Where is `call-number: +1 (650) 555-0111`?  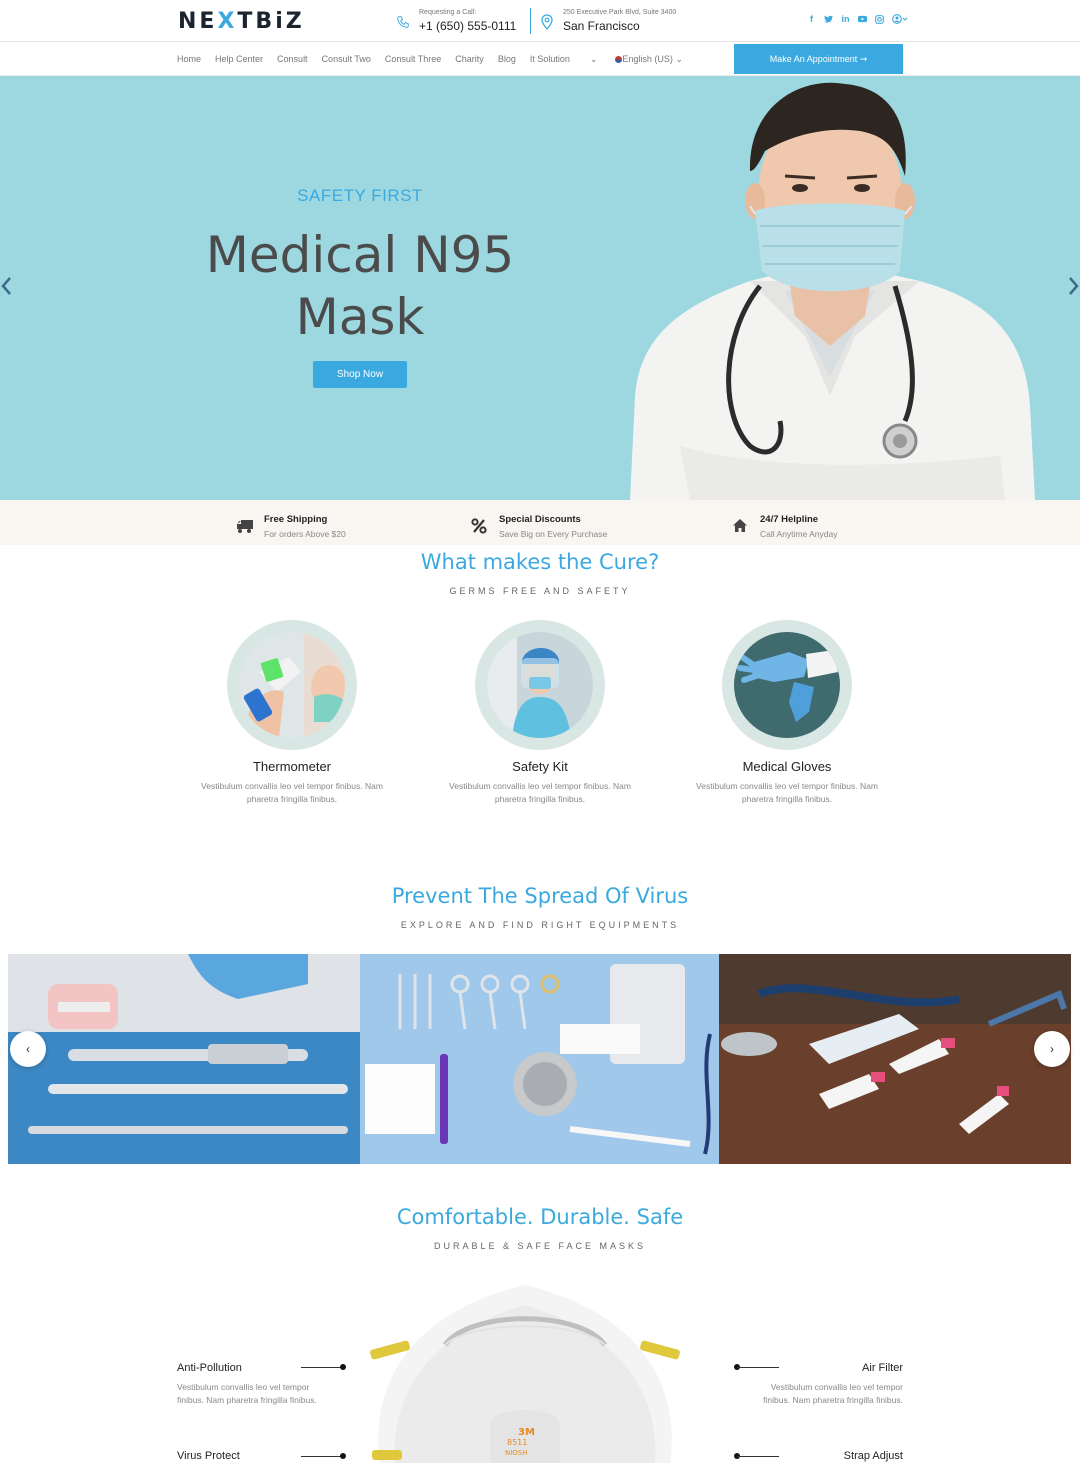
call-number: +1 (650) 555-0111 is located at coordinates (467, 26).